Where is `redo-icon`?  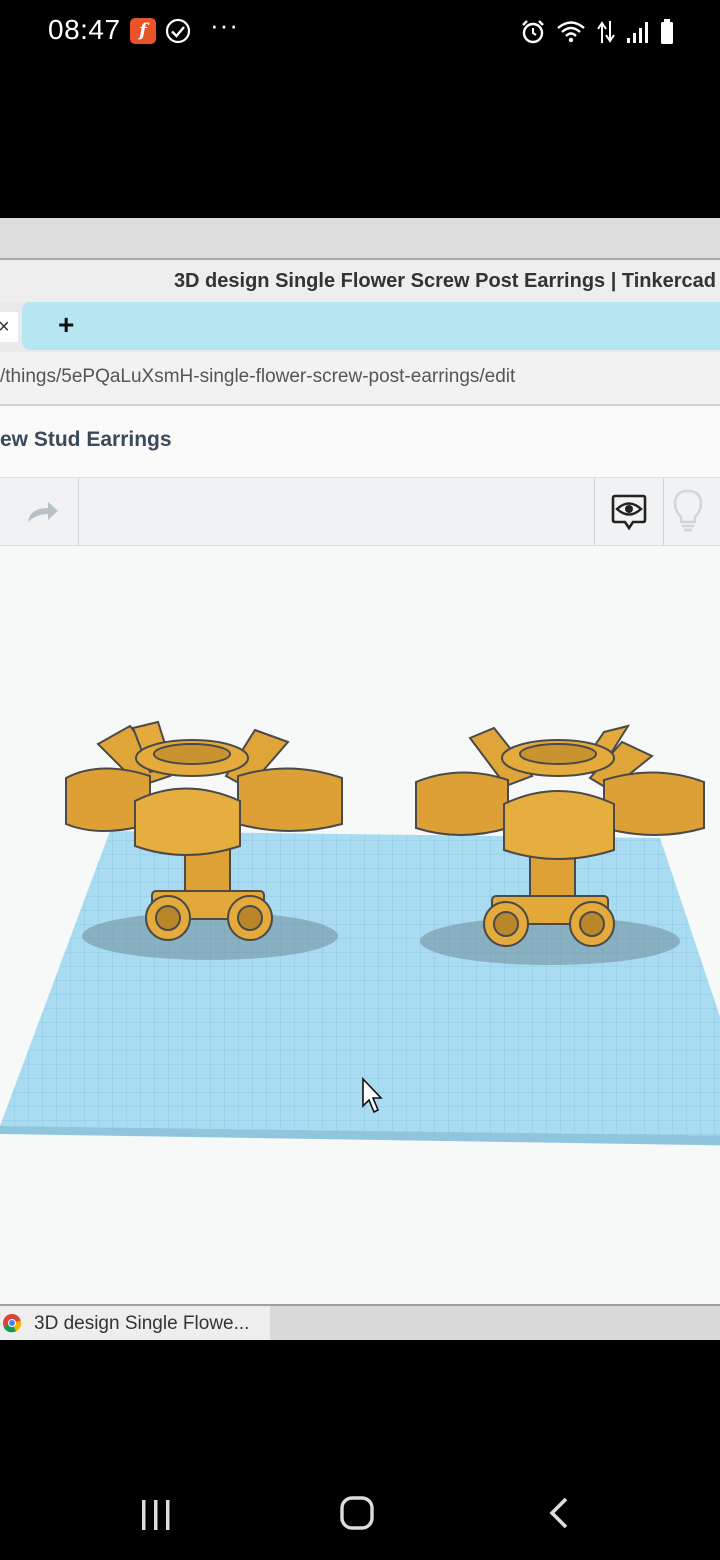 redo-icon is located at coordinates (43, 512).